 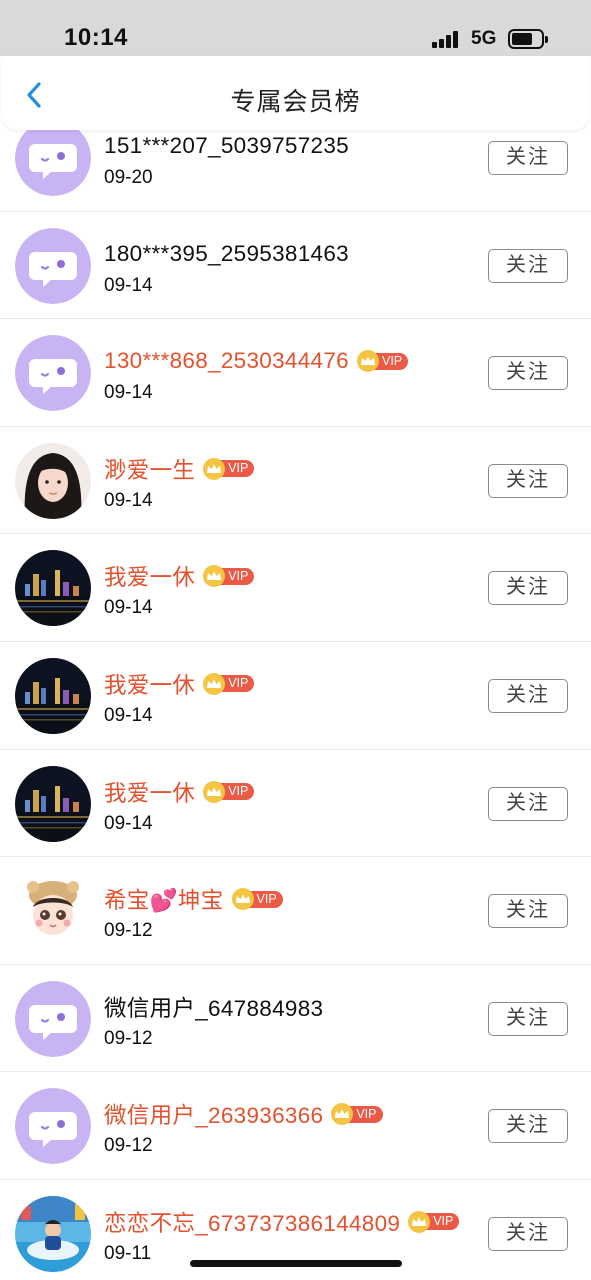 What do you see at coordinates (295, 102) in the screenshot?
I see `page-title: 专属会员榜` at bounding box center [295, 102].